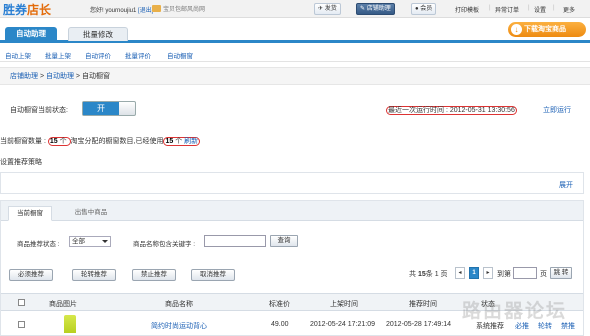  Describe the element at coordinates (21, 162) in the screenshot. I see `strategy-label: 设置推荐策略` at that location.